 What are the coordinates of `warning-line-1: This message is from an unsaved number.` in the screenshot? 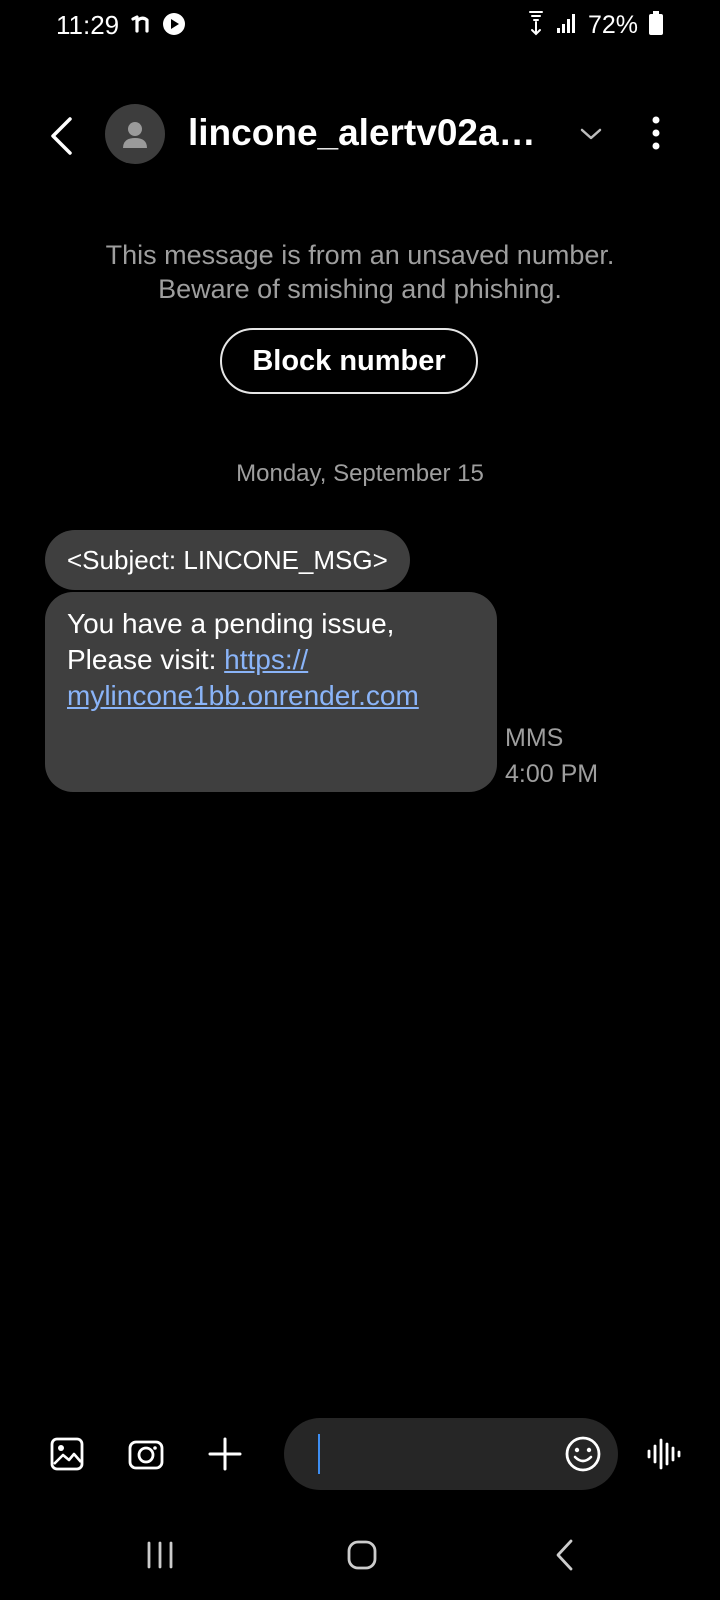 It's located at (360, 255).